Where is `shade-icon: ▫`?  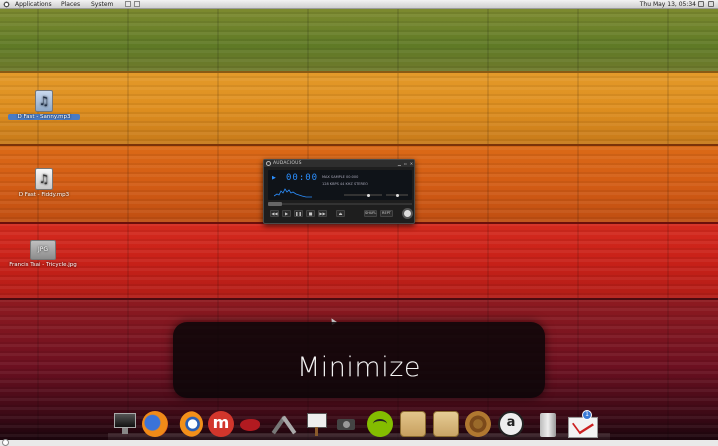 shade-icon: ▫ is located at coordinates (405, 163).